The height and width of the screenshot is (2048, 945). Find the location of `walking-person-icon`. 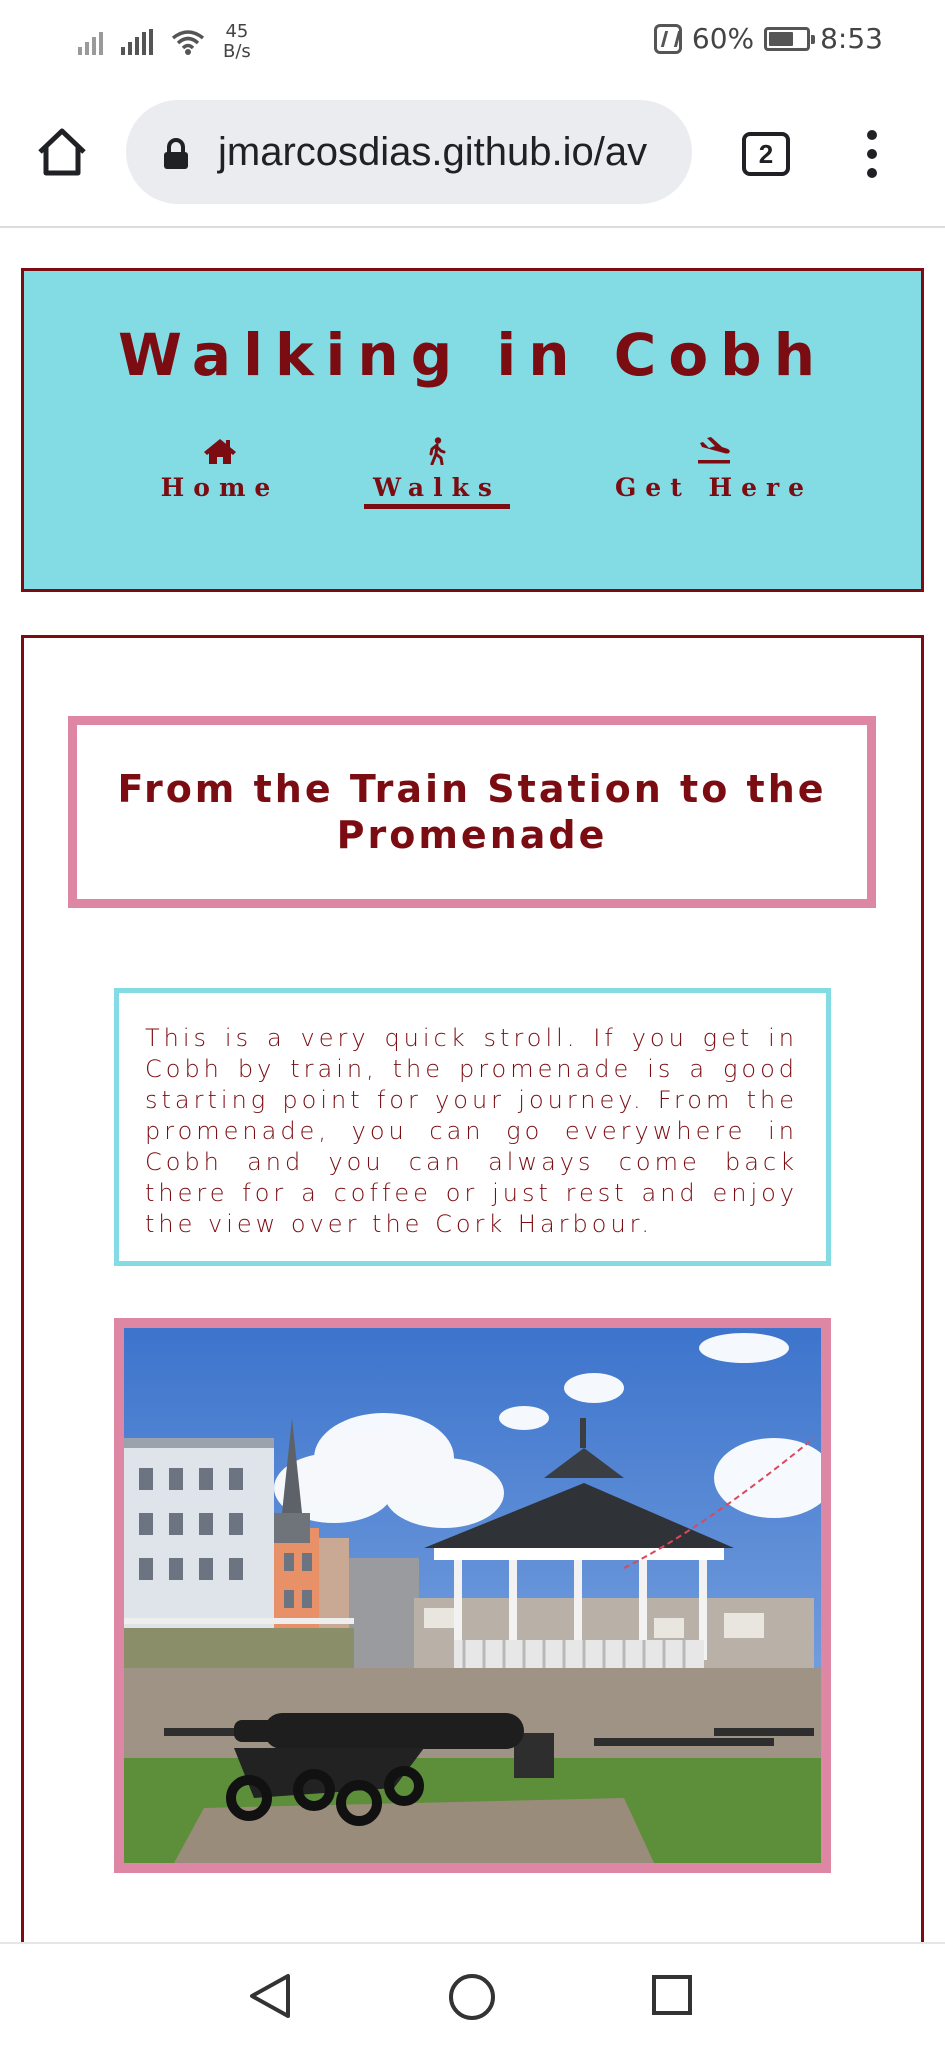

walking-person-icon is located at coordinates (437, 451).